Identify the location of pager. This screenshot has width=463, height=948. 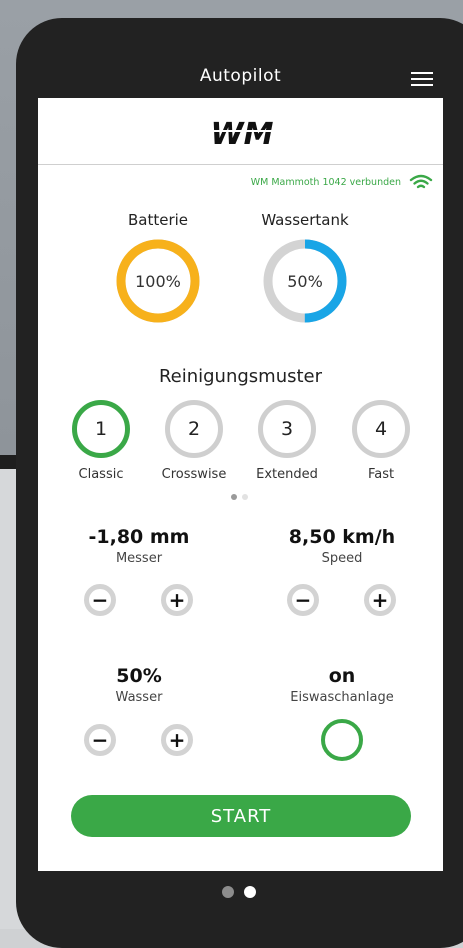
(239, 892).